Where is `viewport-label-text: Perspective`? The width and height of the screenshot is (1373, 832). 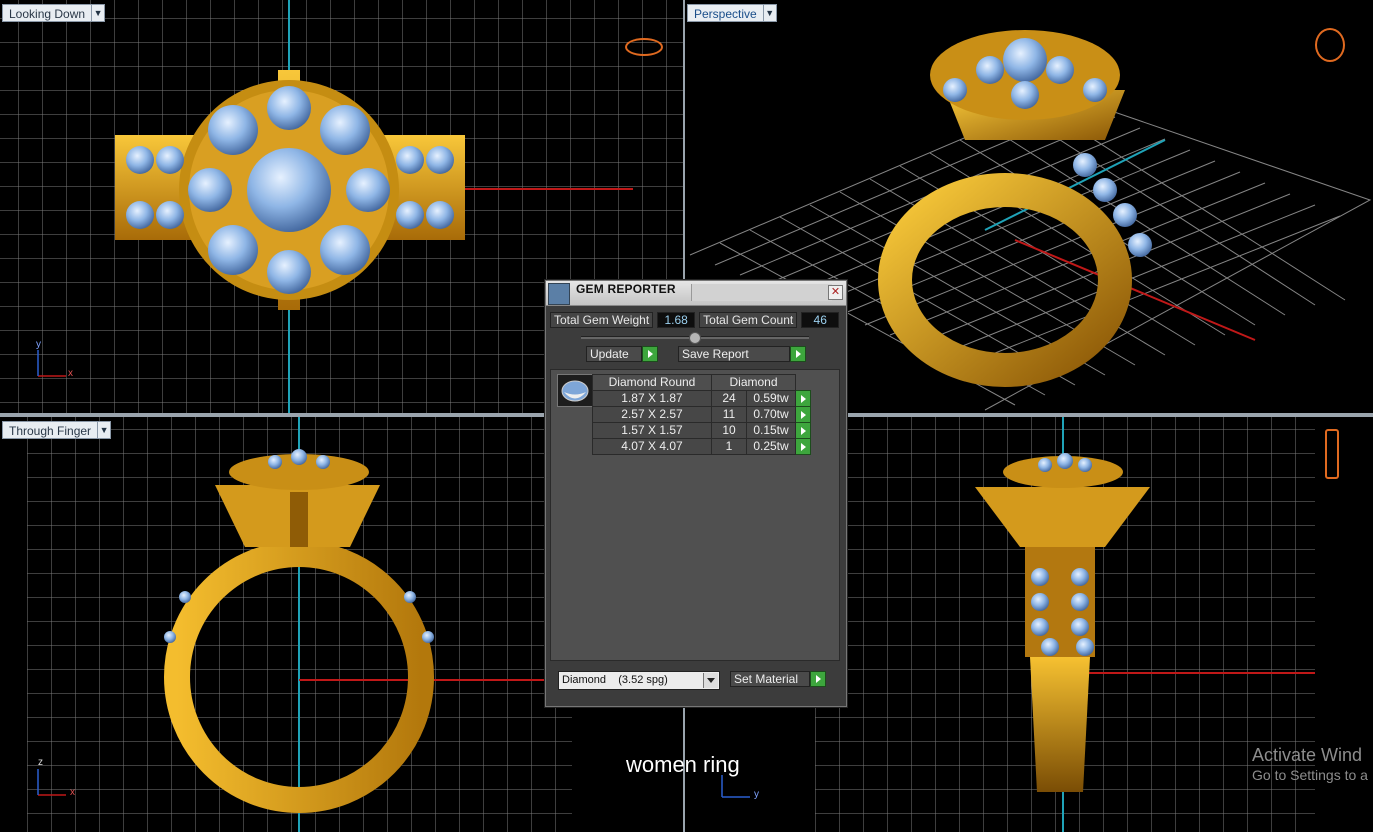
viewport-label-text: Perspective is located at coordinates (725, 13).